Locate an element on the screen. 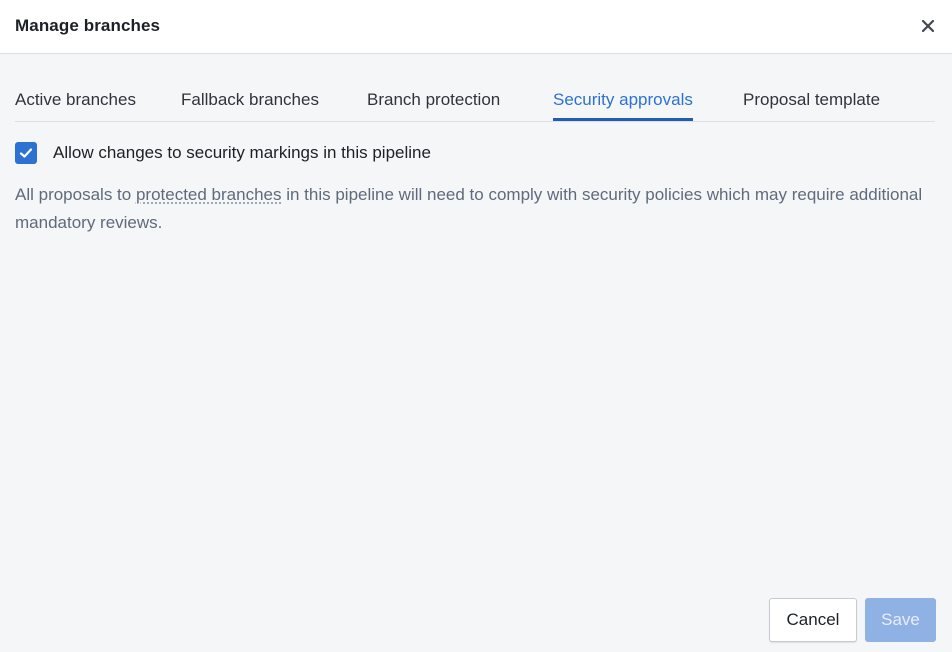  description-text-start: All proposals to is located at coordinates (75, 194).